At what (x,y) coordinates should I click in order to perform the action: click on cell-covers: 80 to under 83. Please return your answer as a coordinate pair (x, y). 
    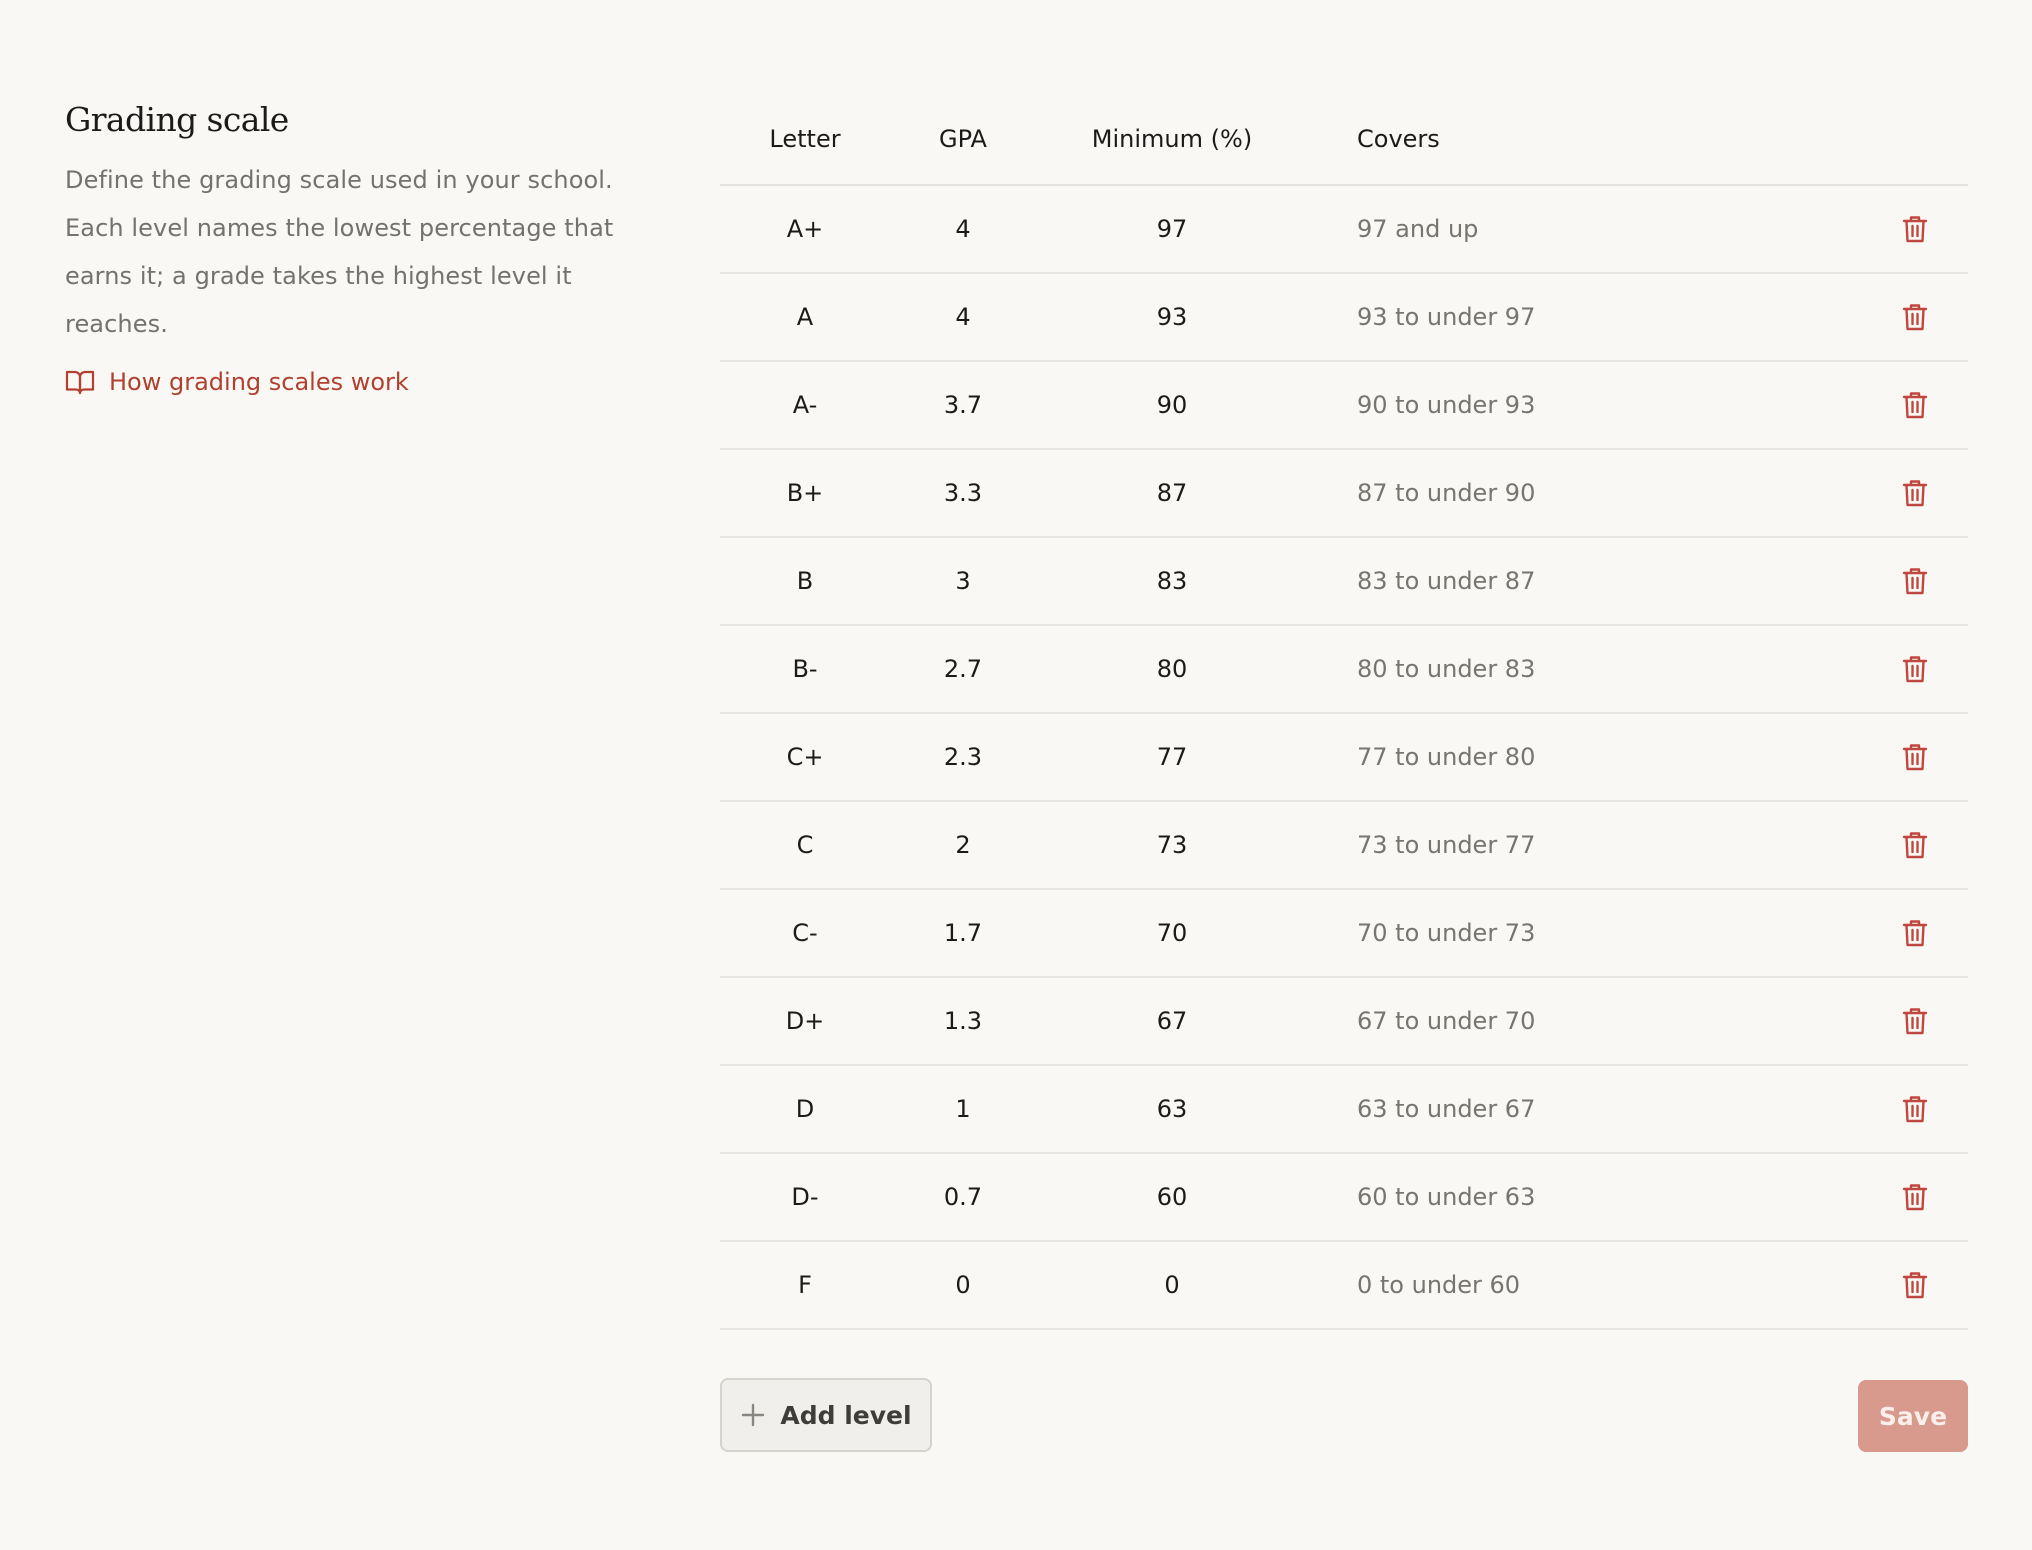
    Looking at the image, I should click on (1446, 669).